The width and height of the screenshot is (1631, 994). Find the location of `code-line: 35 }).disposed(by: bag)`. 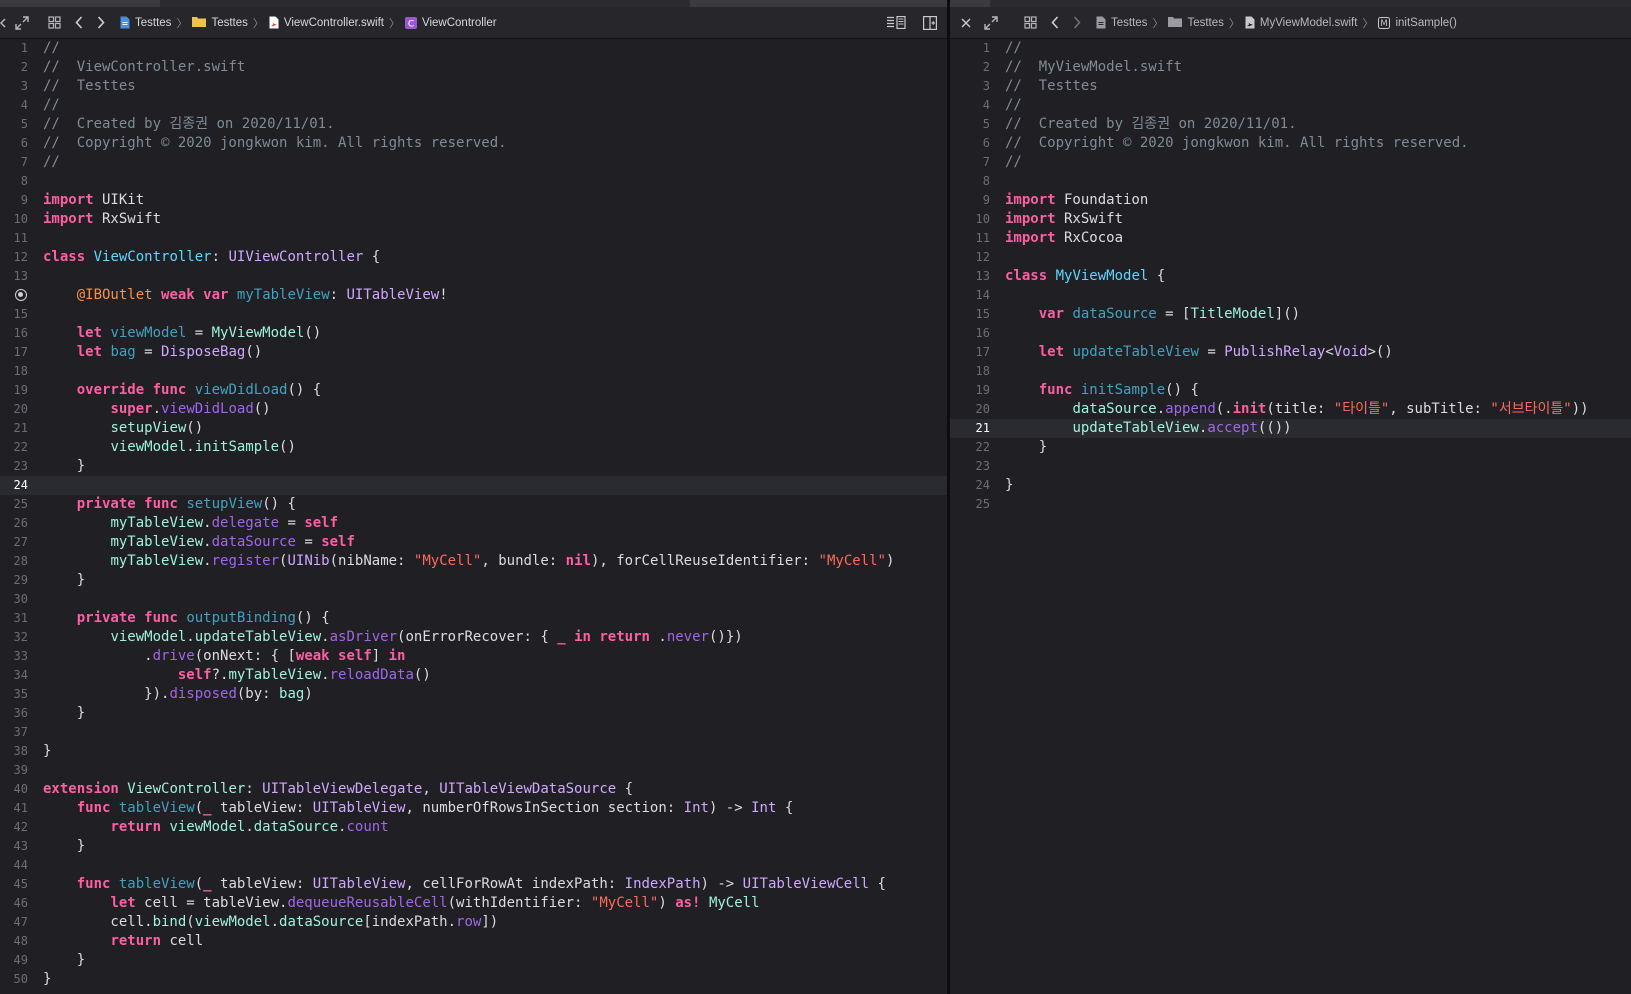

code-line: 35 }).disposed(by: bag) is located at coordinates (473, 694).